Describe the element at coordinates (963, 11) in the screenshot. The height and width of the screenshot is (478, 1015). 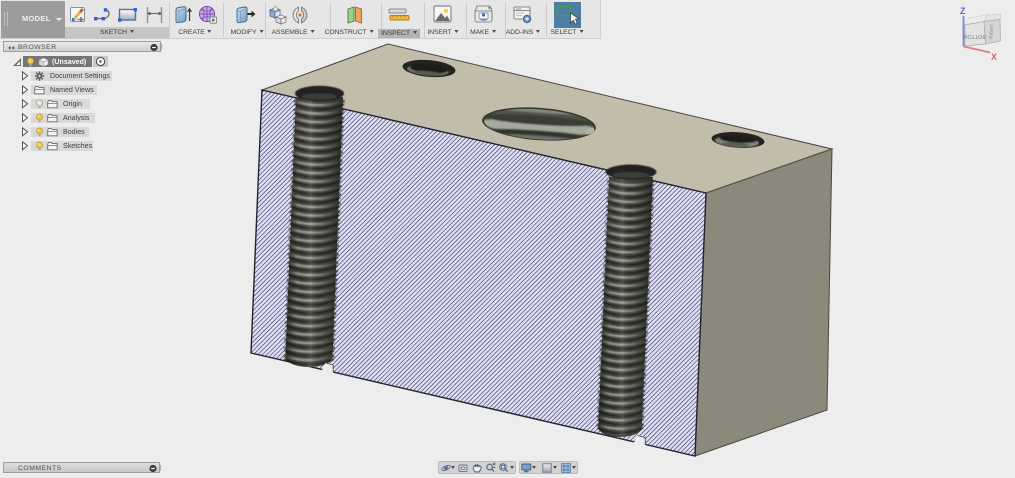
I see `svg-text: Z` at that location.